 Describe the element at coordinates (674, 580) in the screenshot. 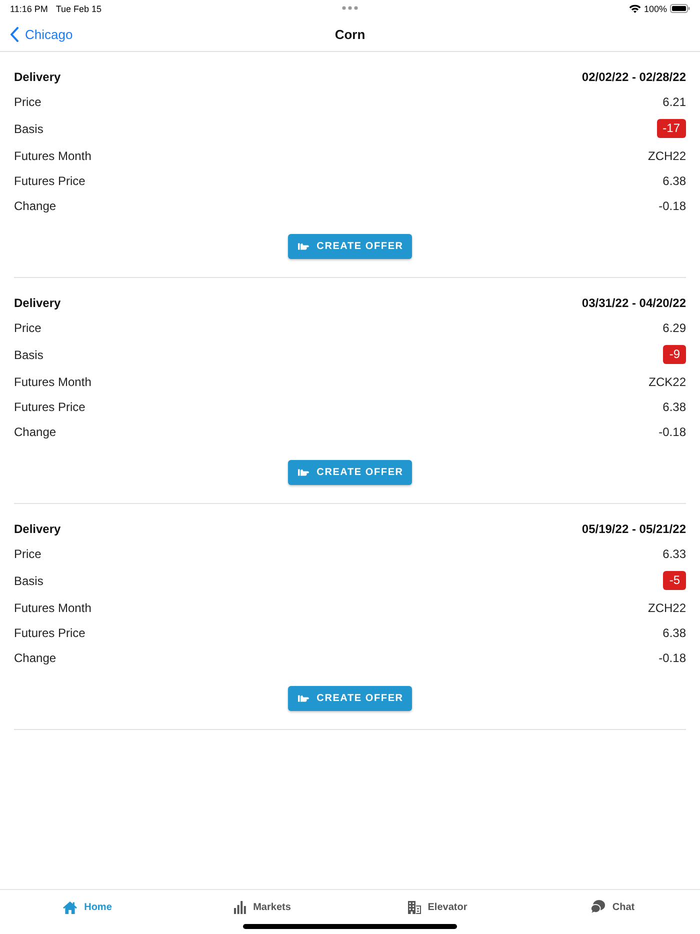

I see `basis-badge: -5` at that location.